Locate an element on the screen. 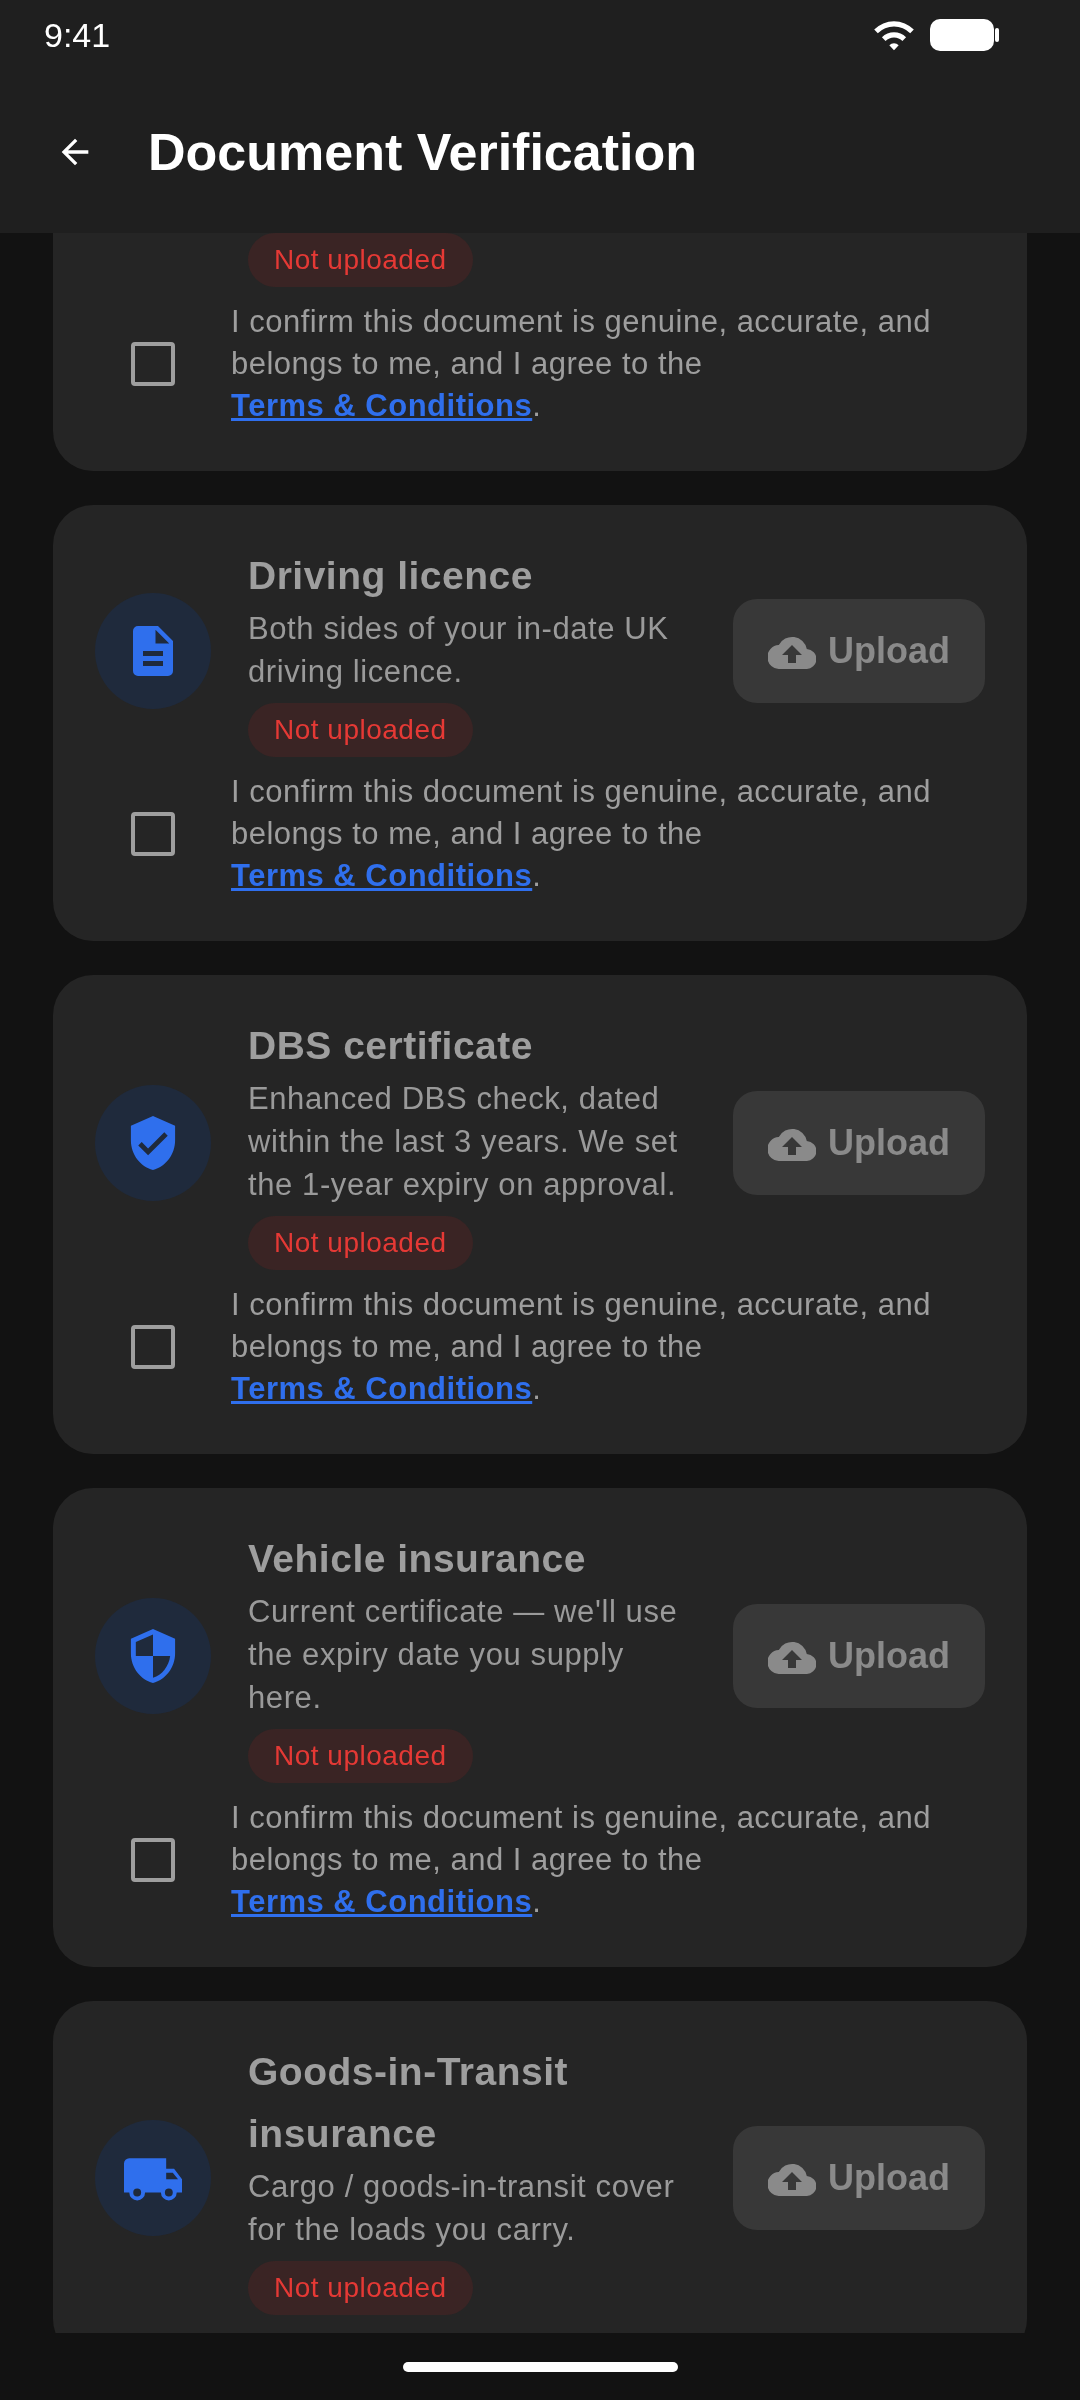  document-description: Enhanced DBS check, dated within the last 3 years. We set the 1-year expiry on approval. is located at coordinates (463, 1142).